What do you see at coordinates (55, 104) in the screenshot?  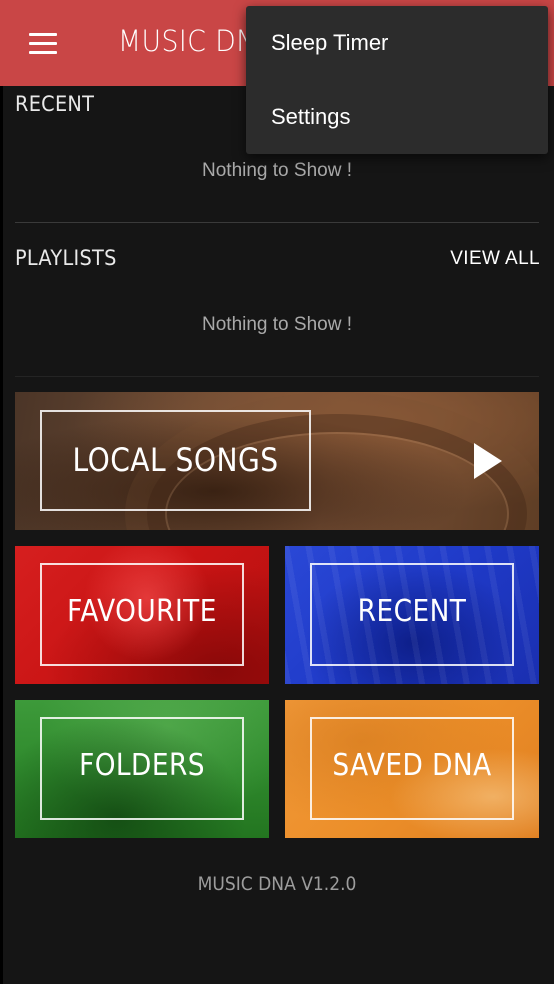 I see `recent-section-title: RECENT` at bounding box center [55, 104].